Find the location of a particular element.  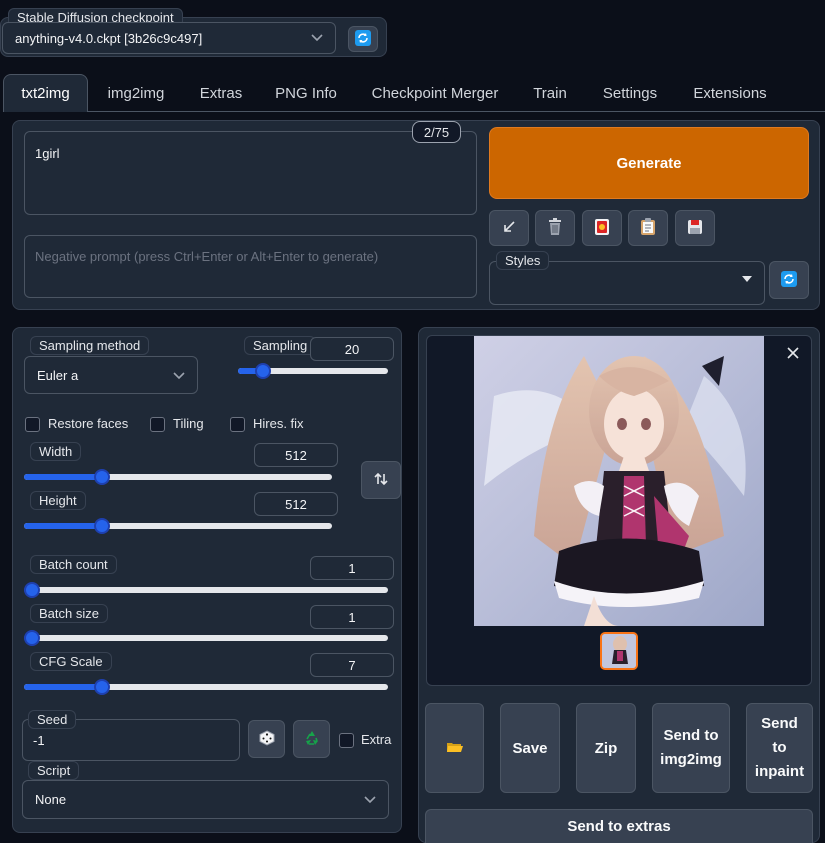

reuse-seed-button is located at coordinates (311, 739).